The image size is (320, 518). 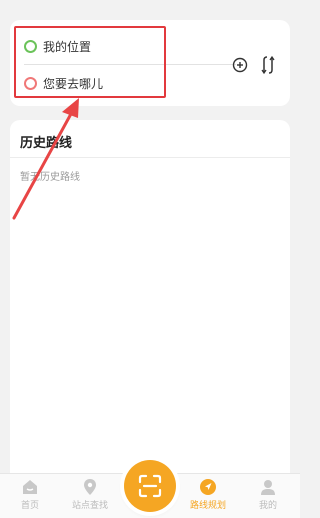 What do you see at coordinates (90, 487) in the screenshot?
I see `location-pin-icon` at bounding box center [90, 487].